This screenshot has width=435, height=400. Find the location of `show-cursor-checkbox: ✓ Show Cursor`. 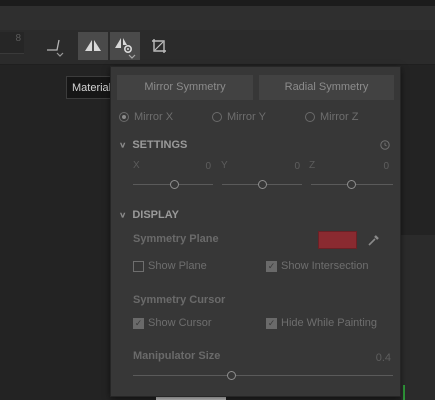

show-cursor-checkbox: ✓ Show Cursor is located at coordinates (172, 323).